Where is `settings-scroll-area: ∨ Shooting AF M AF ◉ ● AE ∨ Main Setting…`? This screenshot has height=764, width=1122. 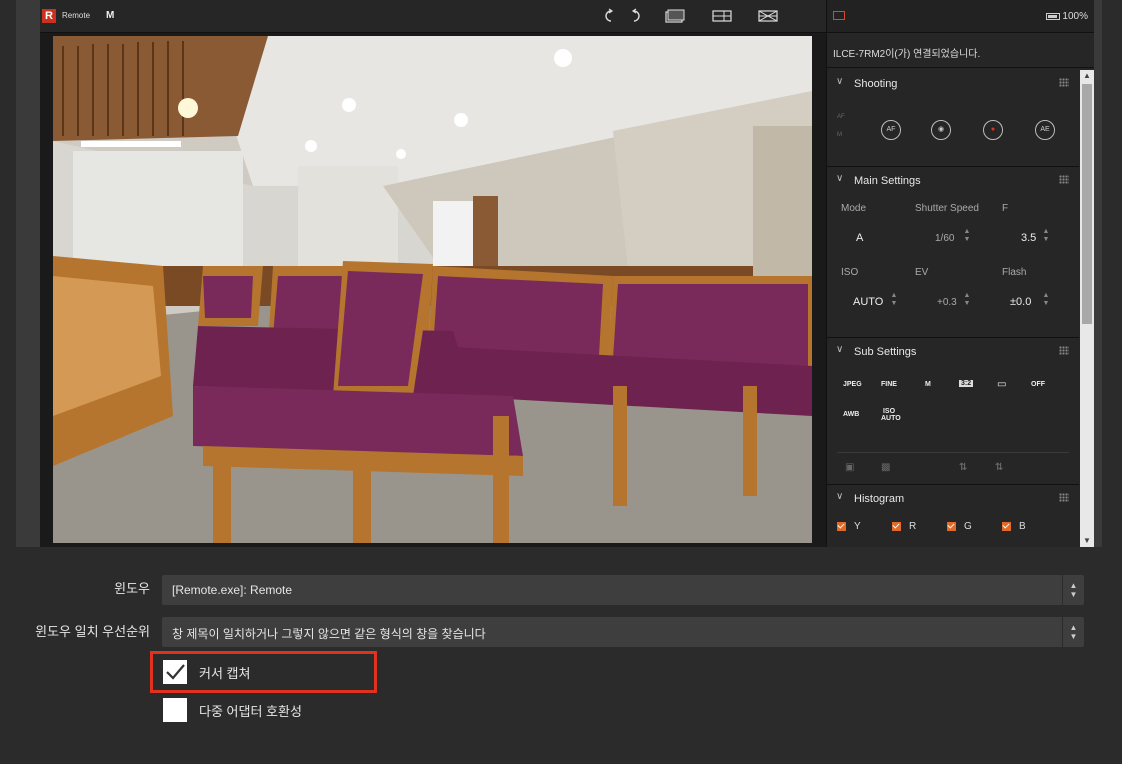
settings-scroll-area: ∨ Shooting AF M AF ◉ ● AE ∨ Main Setting… is located at coordinates (953, 308).